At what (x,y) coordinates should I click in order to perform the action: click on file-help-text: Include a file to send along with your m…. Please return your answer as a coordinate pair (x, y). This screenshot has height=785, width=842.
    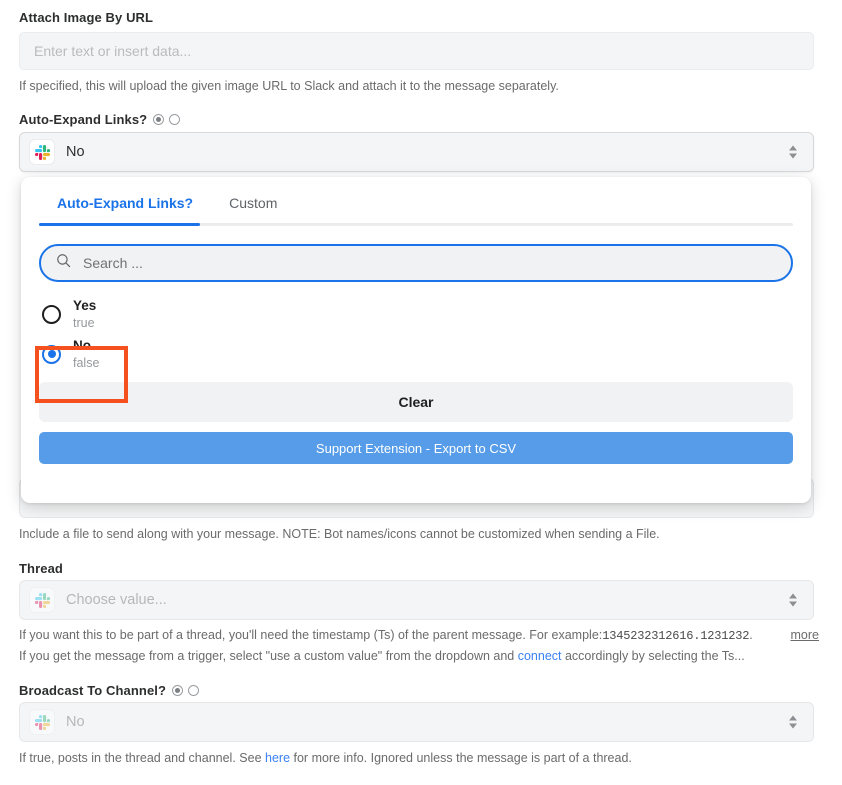
    Looking at the image, I should click on (339, 534).